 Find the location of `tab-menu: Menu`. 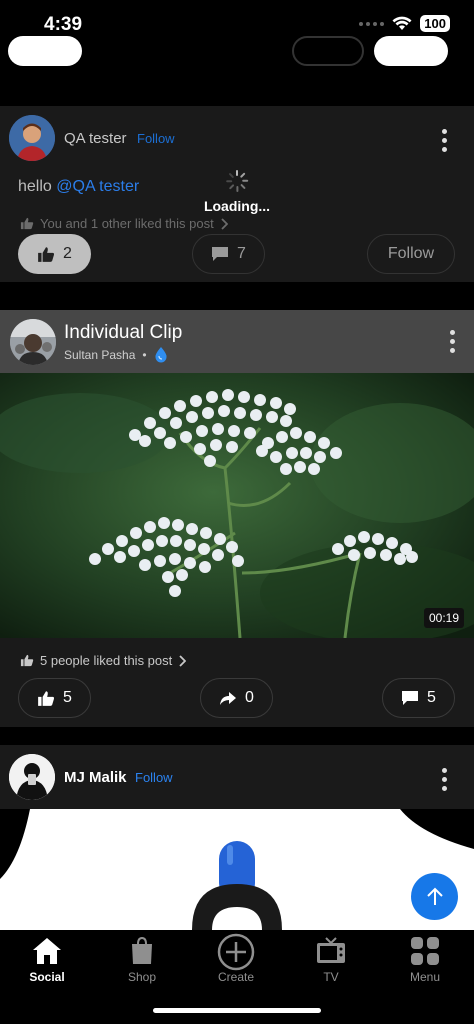

tab-menu: Menu is located at coordinates (425, 960).